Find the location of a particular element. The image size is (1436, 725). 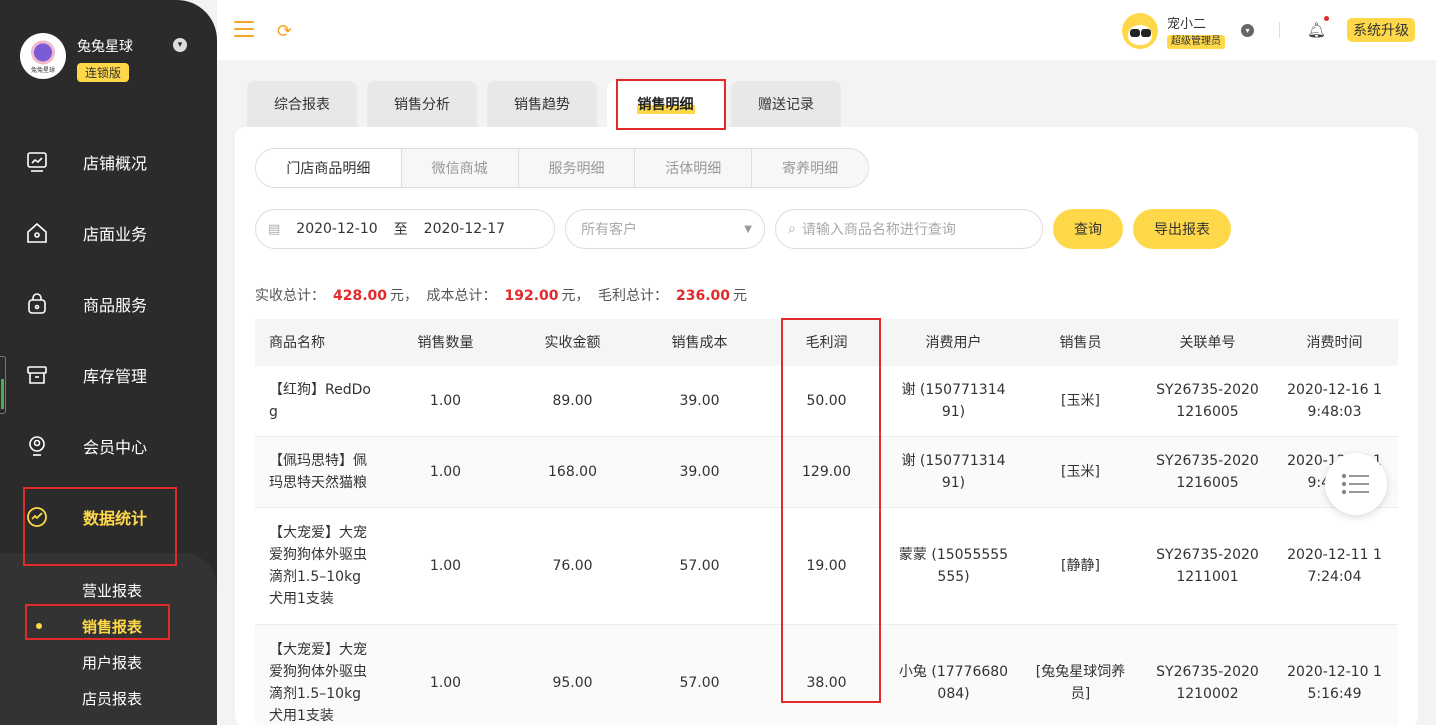

highlight-box-sales-detail is located at coordinates (671, 104).